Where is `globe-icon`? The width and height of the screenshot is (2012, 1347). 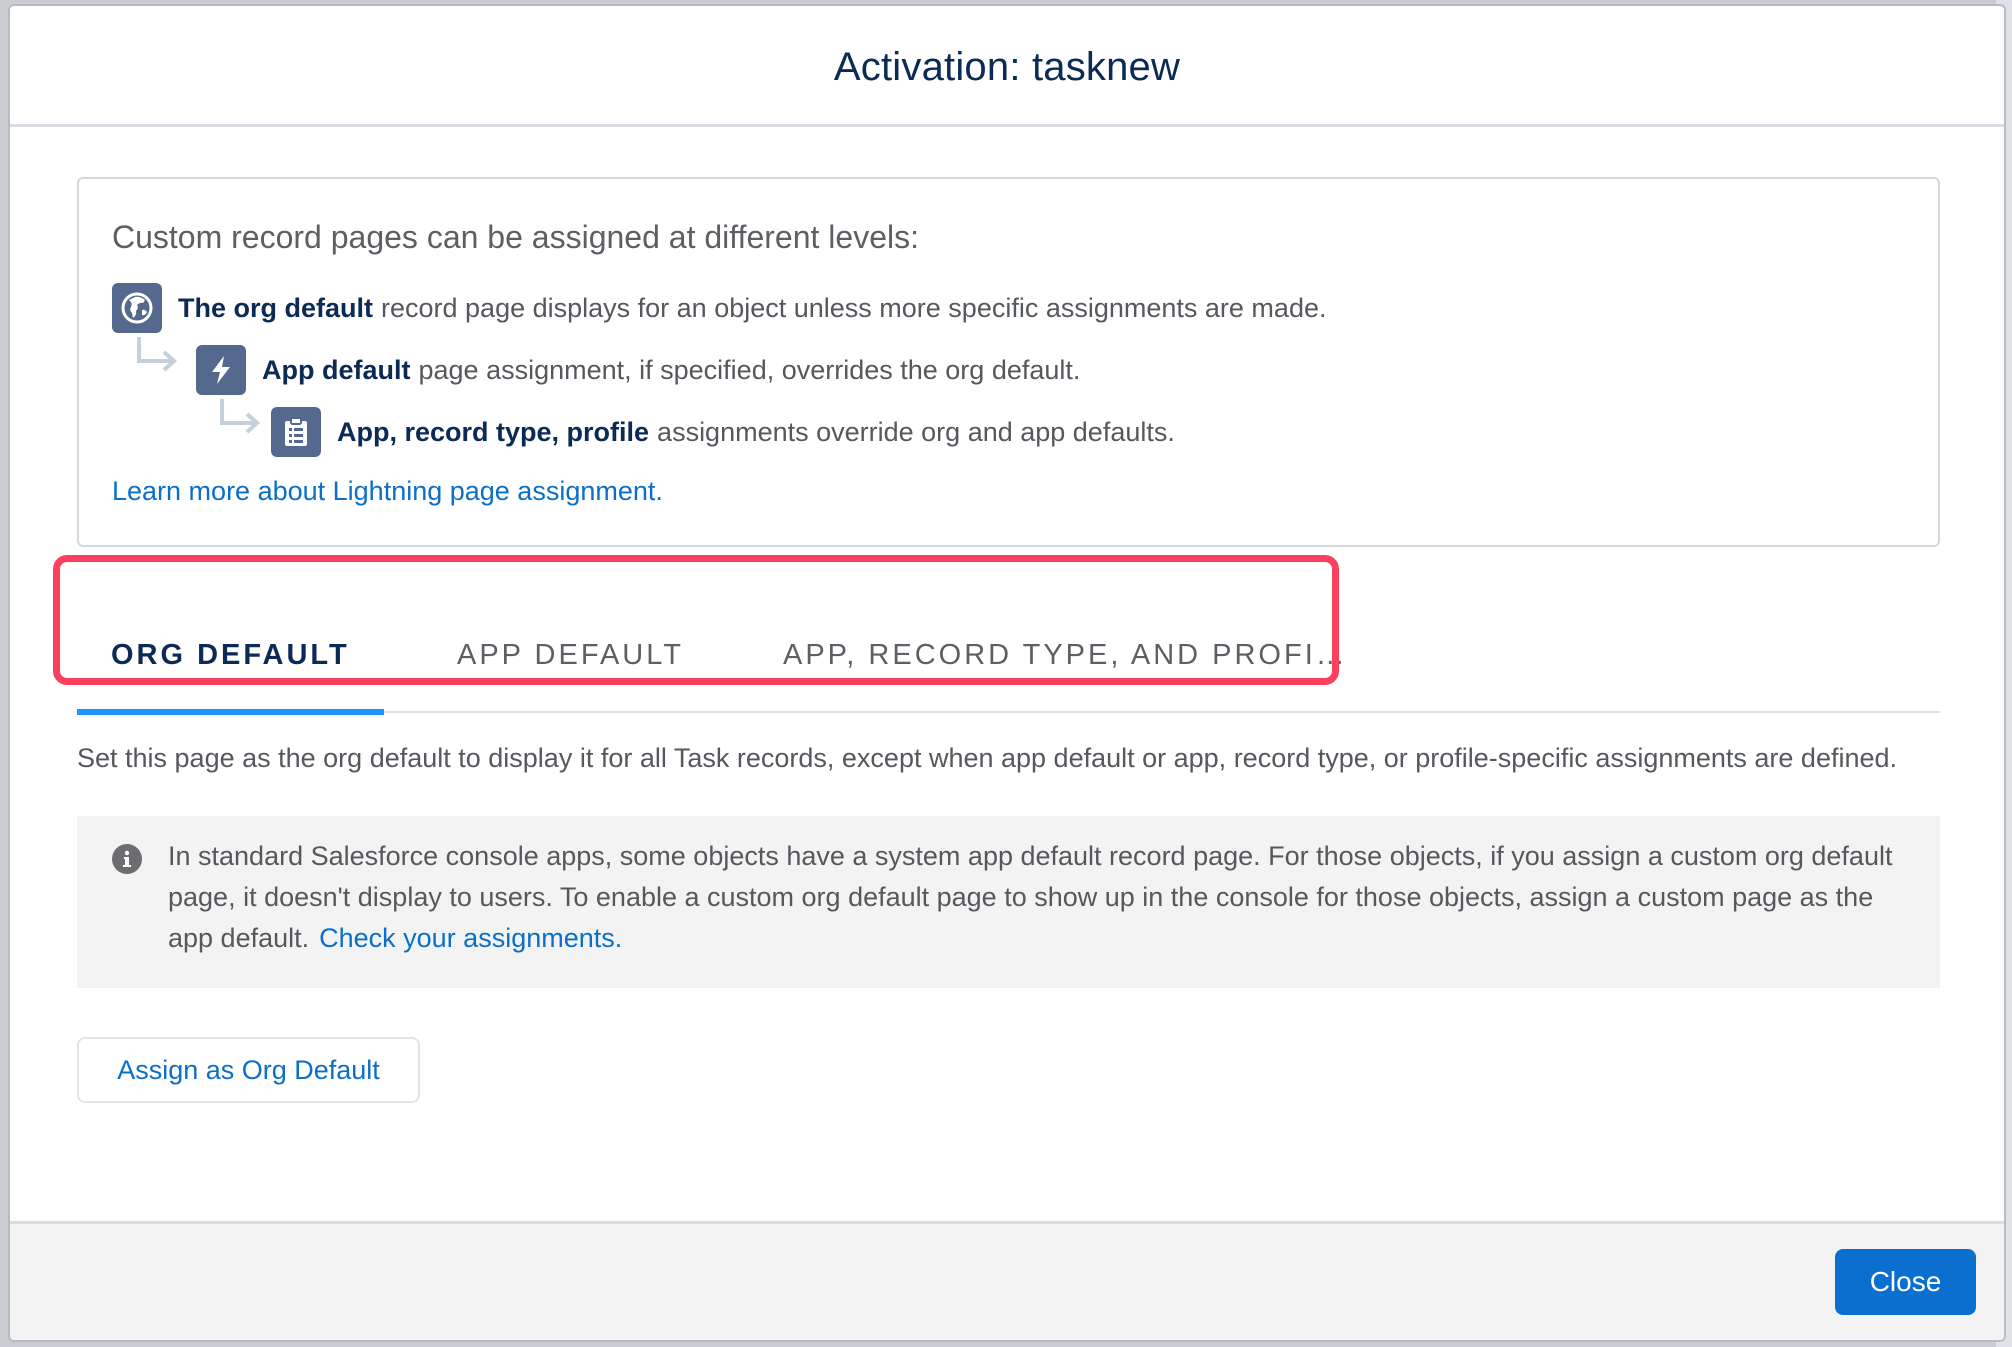 globe-icon is located at coordinates (137, 308).